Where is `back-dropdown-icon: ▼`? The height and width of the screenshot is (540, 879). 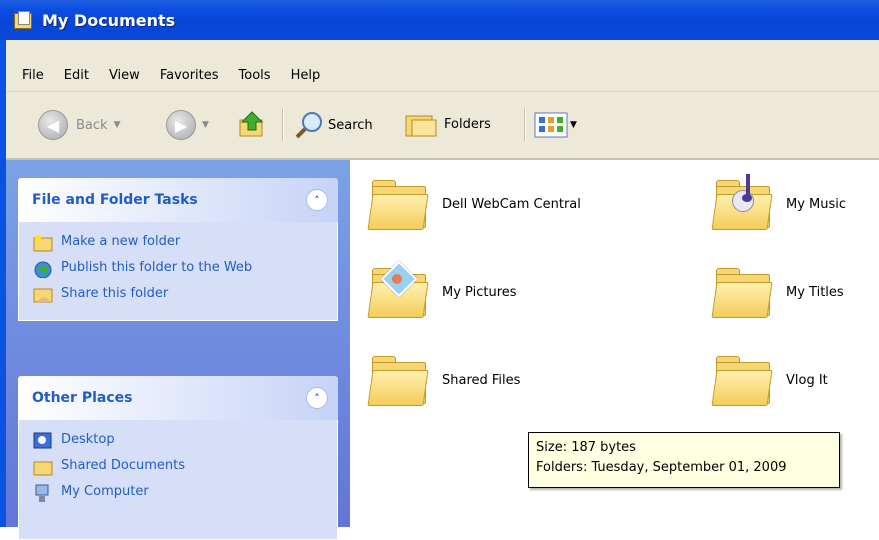
back-dropdown-icon: ▼ is located at coordinates (117, 125).